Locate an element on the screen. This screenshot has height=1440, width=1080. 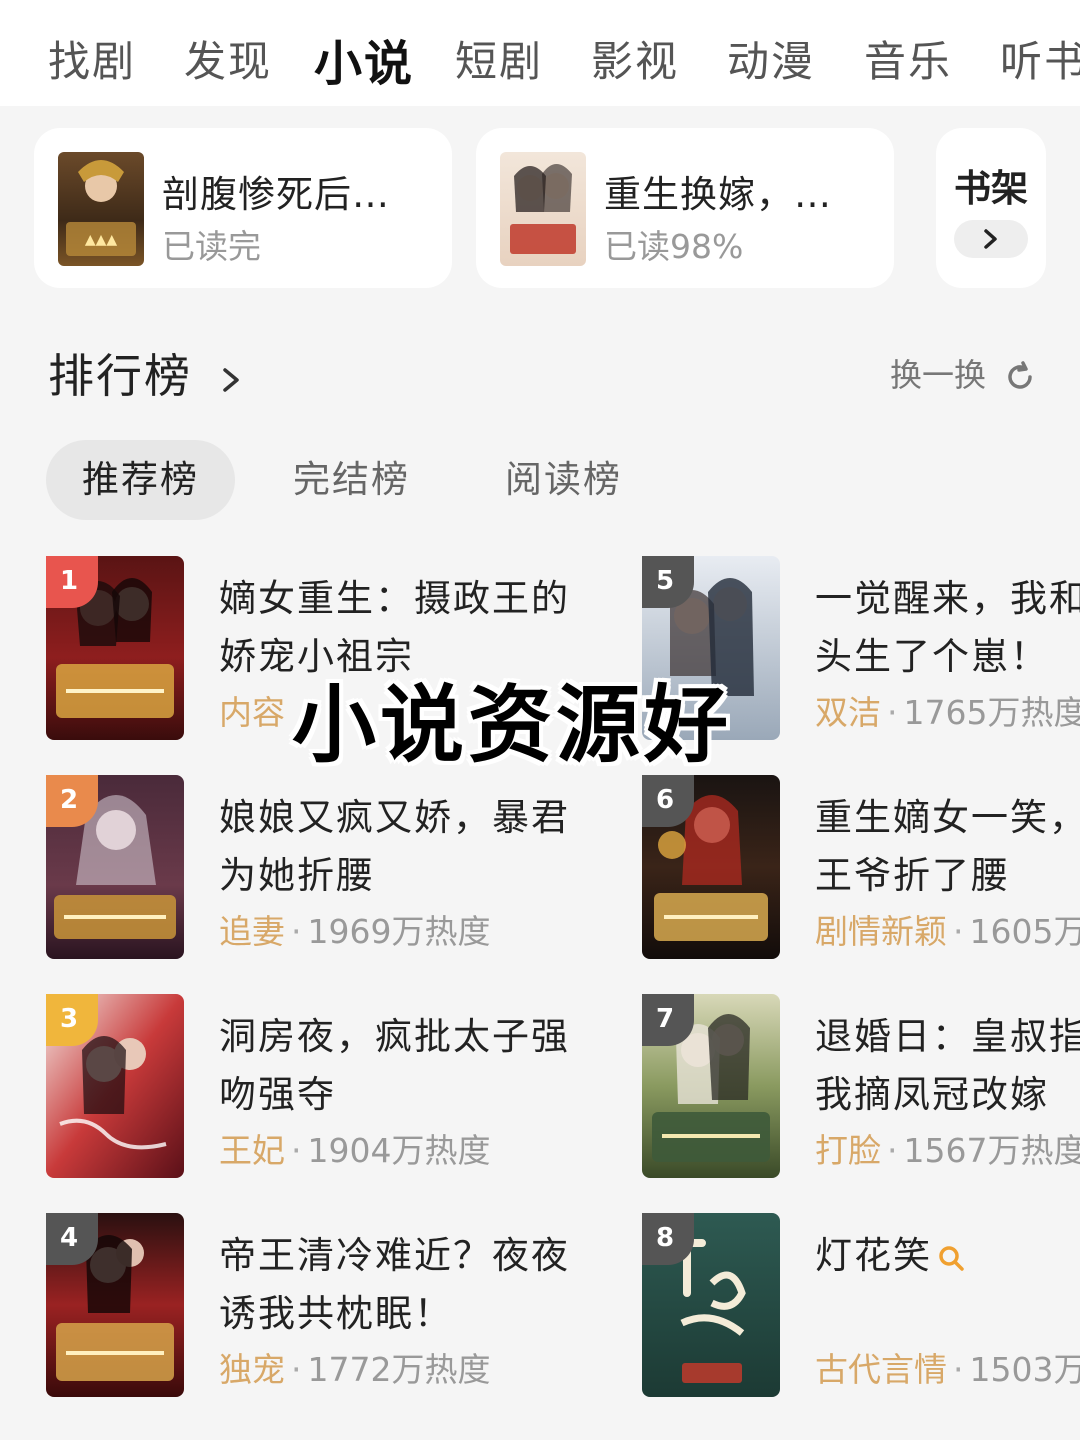
list-item: 4 帝王清冷难近？夜夜 诱我共枕眠！ 独宠 · 1772万热度 is located at coordinates (307, 1308).